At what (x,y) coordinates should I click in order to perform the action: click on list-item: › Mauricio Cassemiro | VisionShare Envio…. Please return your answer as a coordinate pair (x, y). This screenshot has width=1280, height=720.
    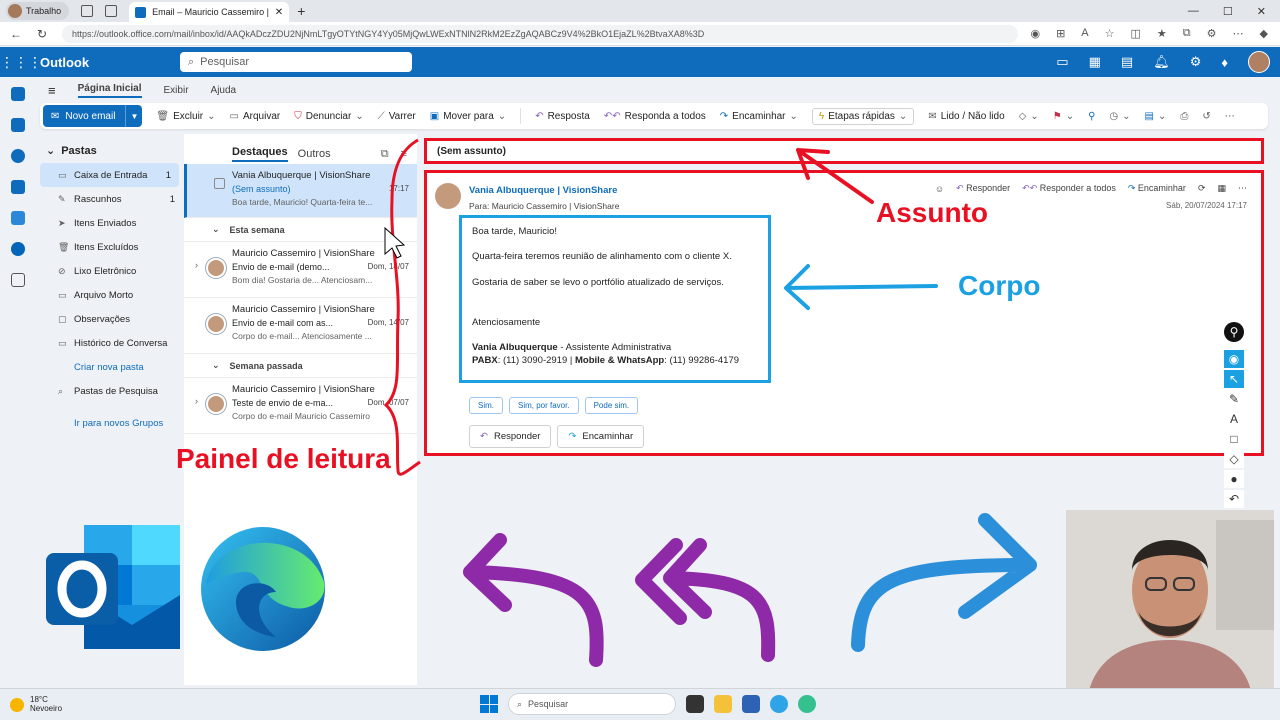
    Looking at the image, I should click on (300, 270).